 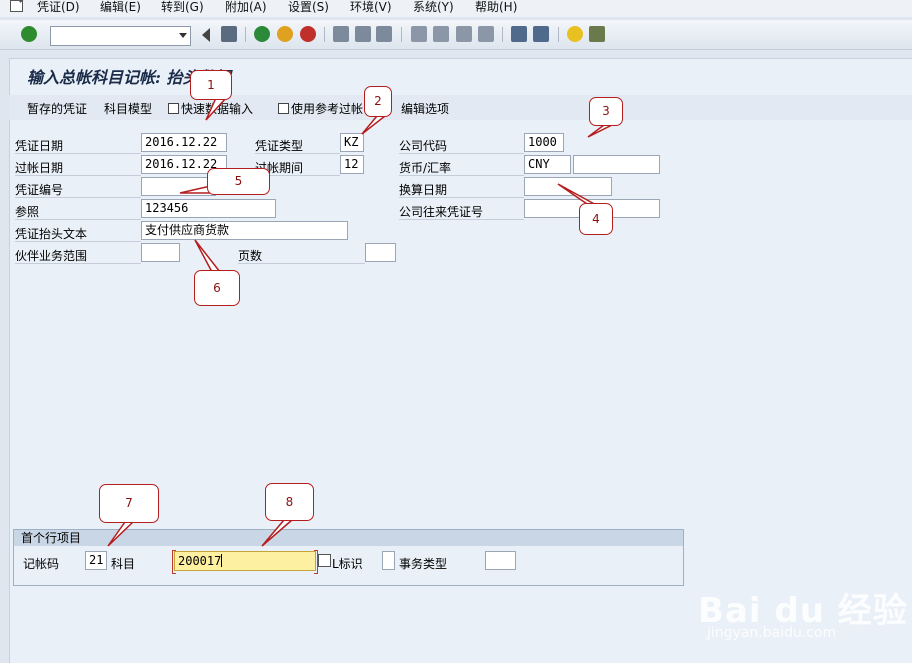 I want to click on menu-system: 系统(Y), so click(x=433, y=7).